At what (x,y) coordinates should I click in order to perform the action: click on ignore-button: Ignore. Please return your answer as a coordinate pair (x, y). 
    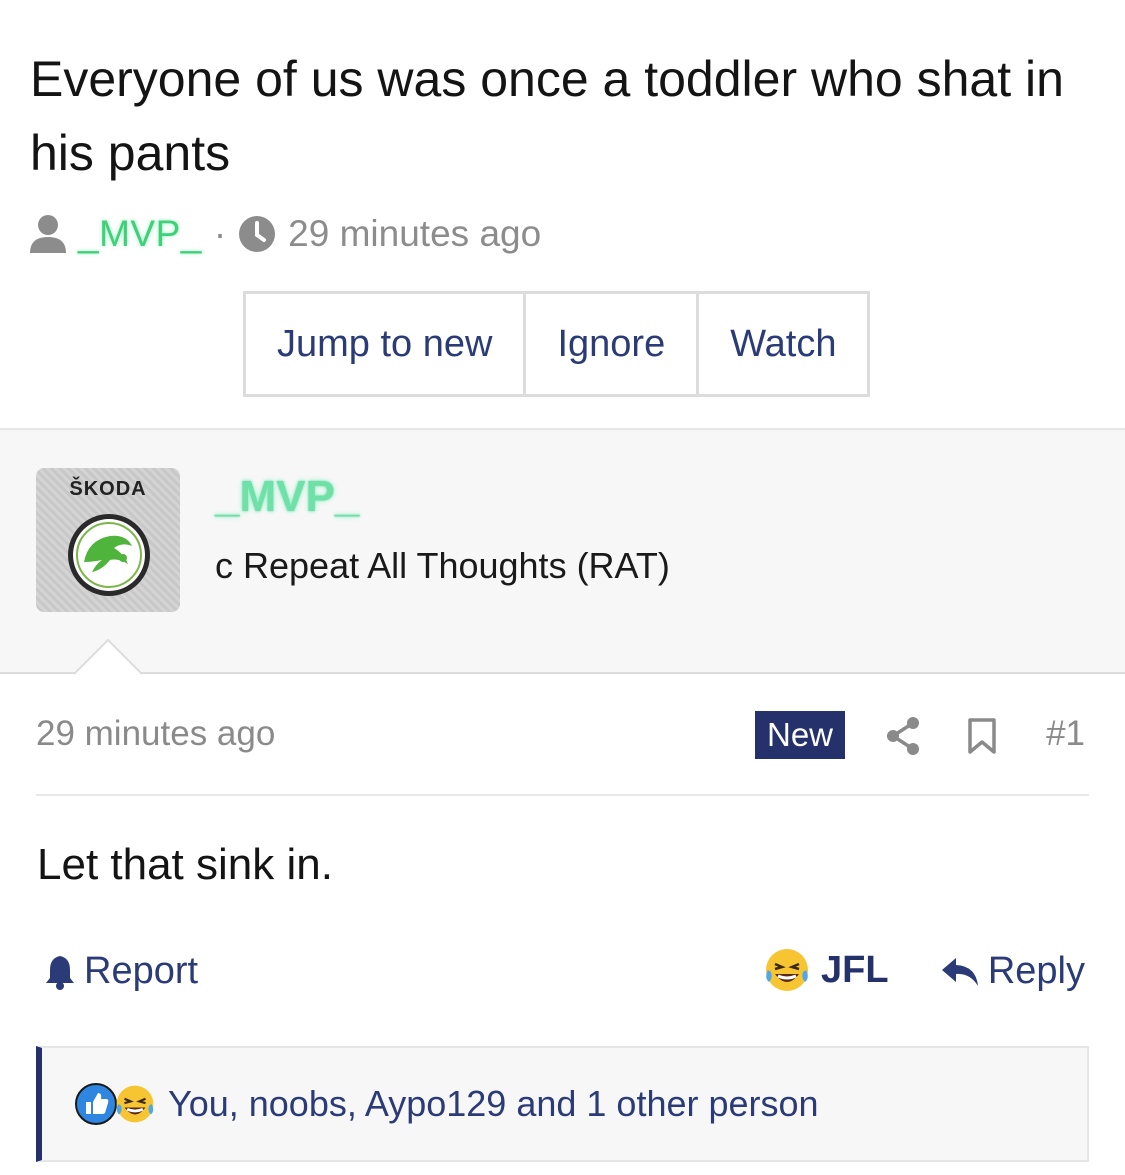
    Looking at the image, I should click on (613, 344).